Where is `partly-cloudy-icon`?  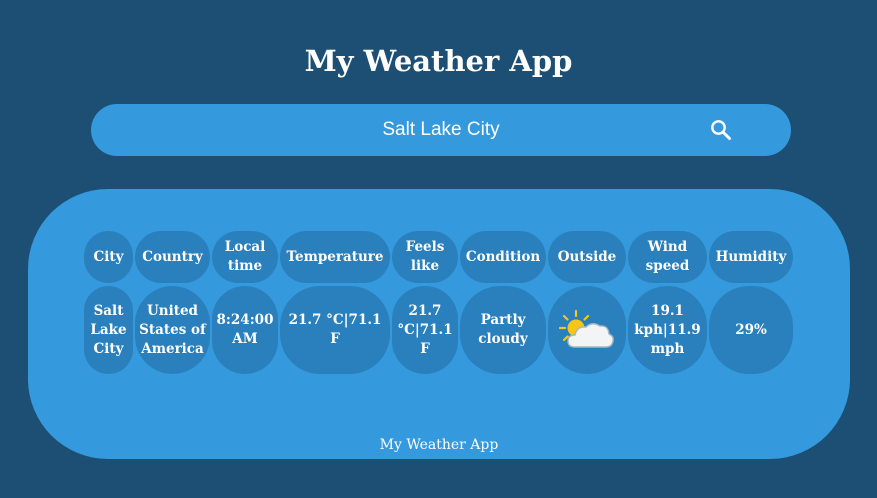
partly-cloudy-icon is located at coordinates (586, 328).